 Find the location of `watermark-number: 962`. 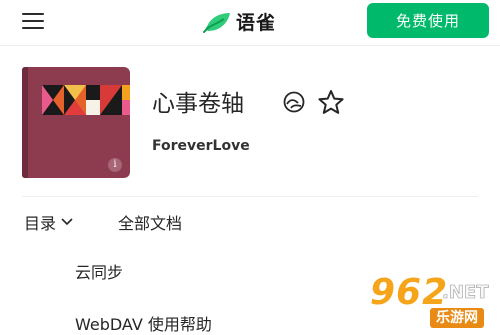

watermark-number: 962 is located at coordinates (409, 292).